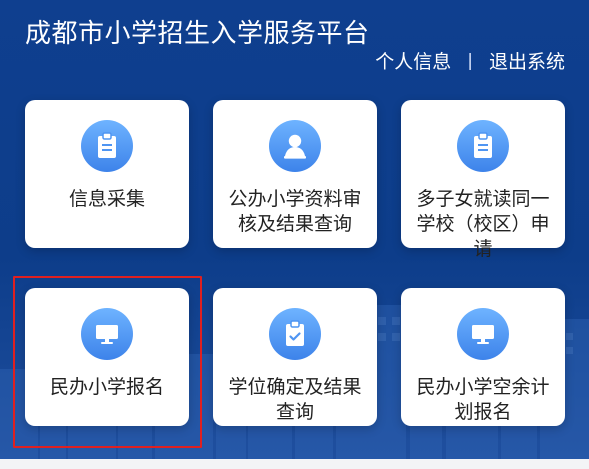  What do you see at coordinates (483, 399) in the screenshot?
I see `card-label: 民办小学空余计划报名` at bounding box center [483, 399].